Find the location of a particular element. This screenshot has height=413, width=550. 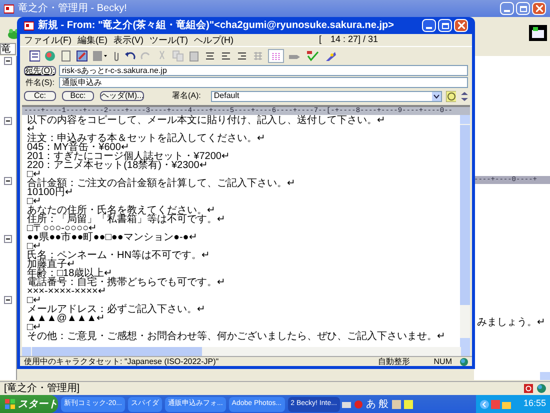

body-line: ●●県●●市●●町●●□●●マンション●-●↵ is located at coordinates (112, 237).